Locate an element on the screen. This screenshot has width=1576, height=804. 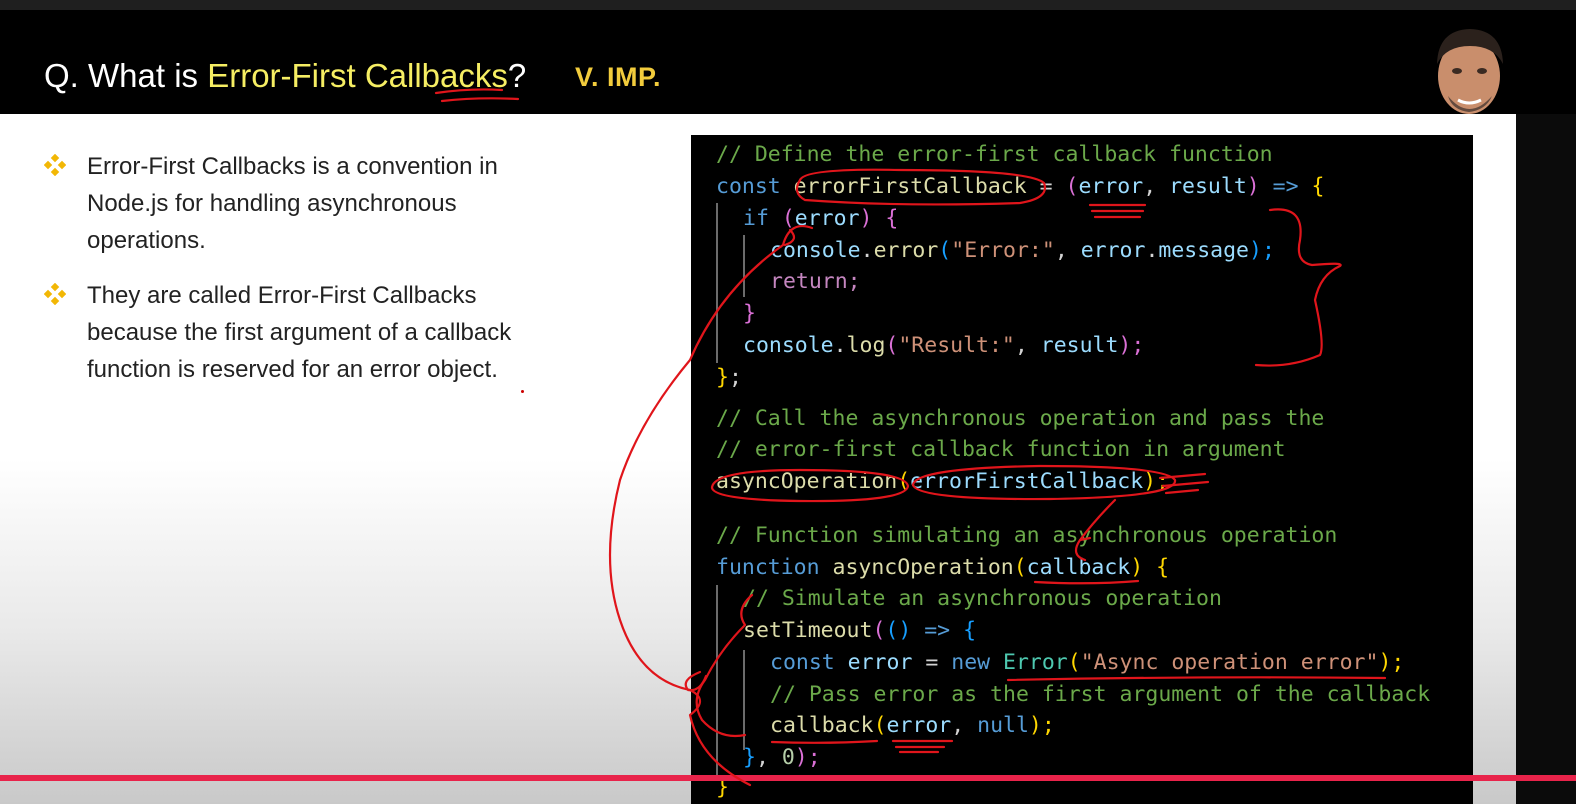
code-line: asyncOperation(errorFirstCallback); is located at coordinates (943, 481).